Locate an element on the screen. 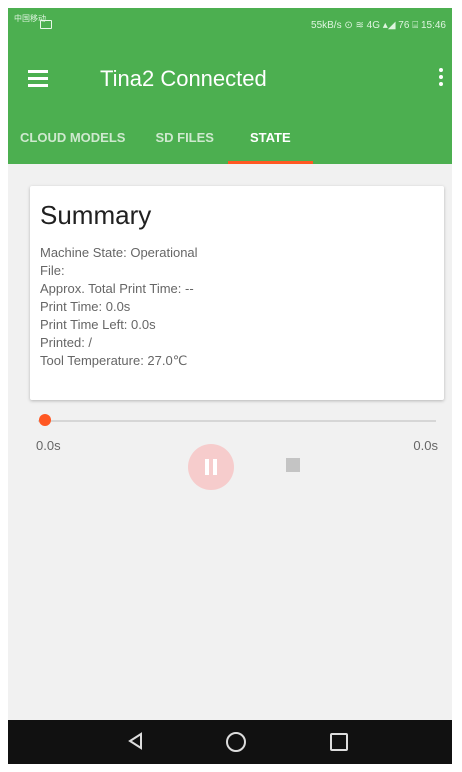  notification-icon is located at coordinates (46, 24).